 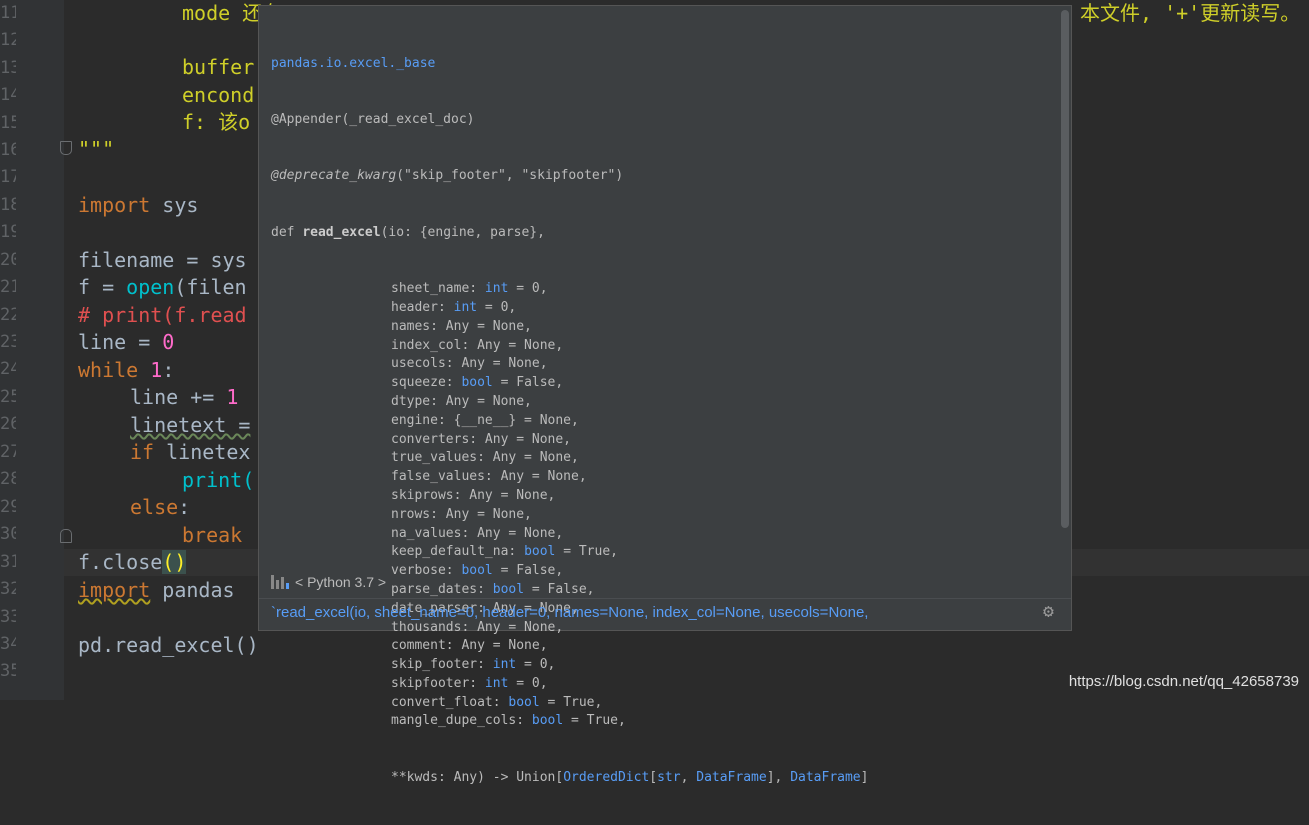 What do you see at coordinates (8, 150) in the screenshot?
I see `line-number: 16` at bounding box center [8, 150].